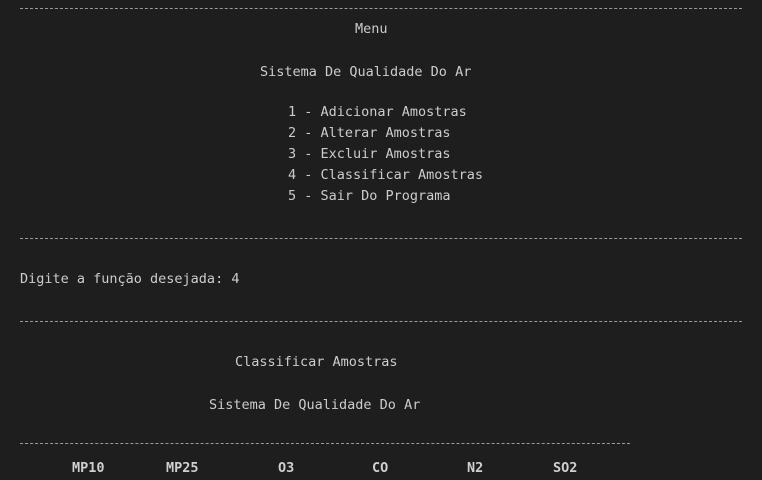  I want to click on divider-menu-end, so click(381, 238).